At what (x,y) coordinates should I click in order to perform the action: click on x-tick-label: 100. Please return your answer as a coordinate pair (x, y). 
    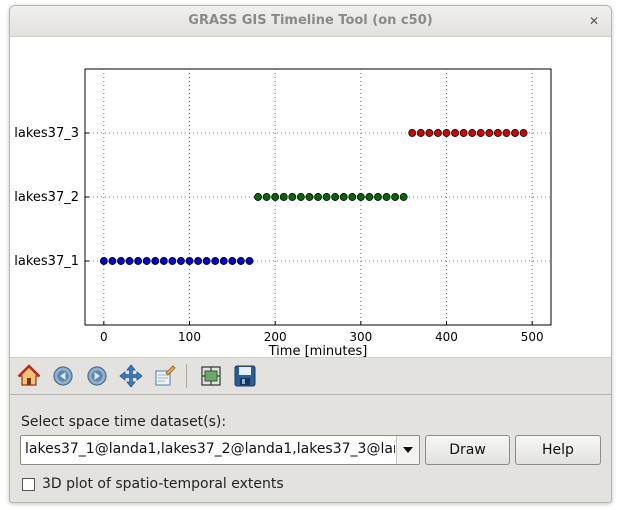
    Looking at the image, I should click on (189, 337).